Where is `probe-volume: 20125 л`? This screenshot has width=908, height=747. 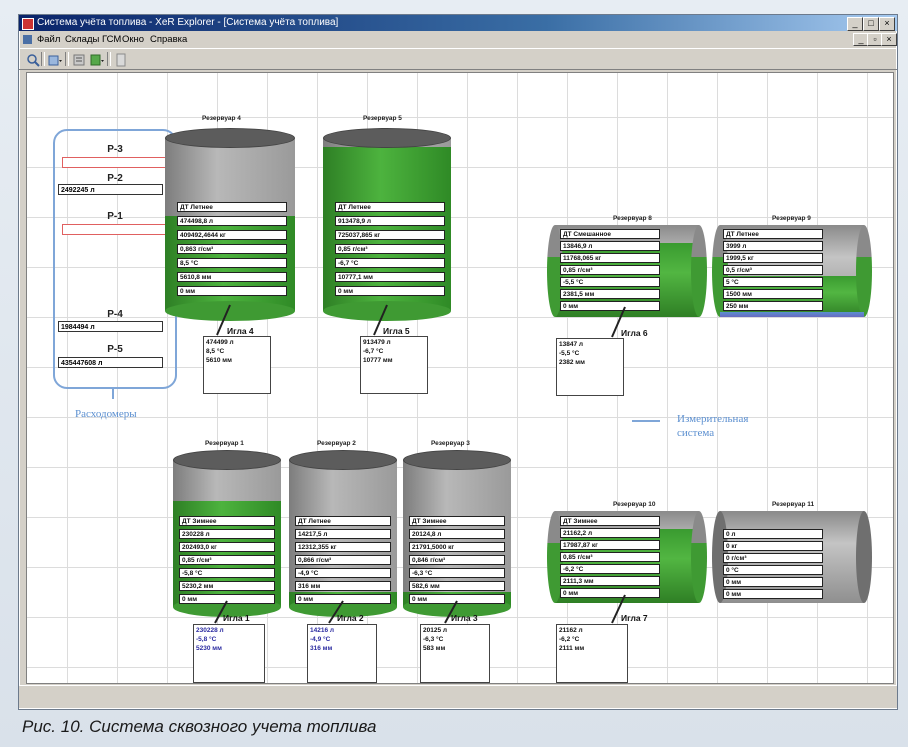 probe-volume: 20125 л is located at coordinates (435, 630).